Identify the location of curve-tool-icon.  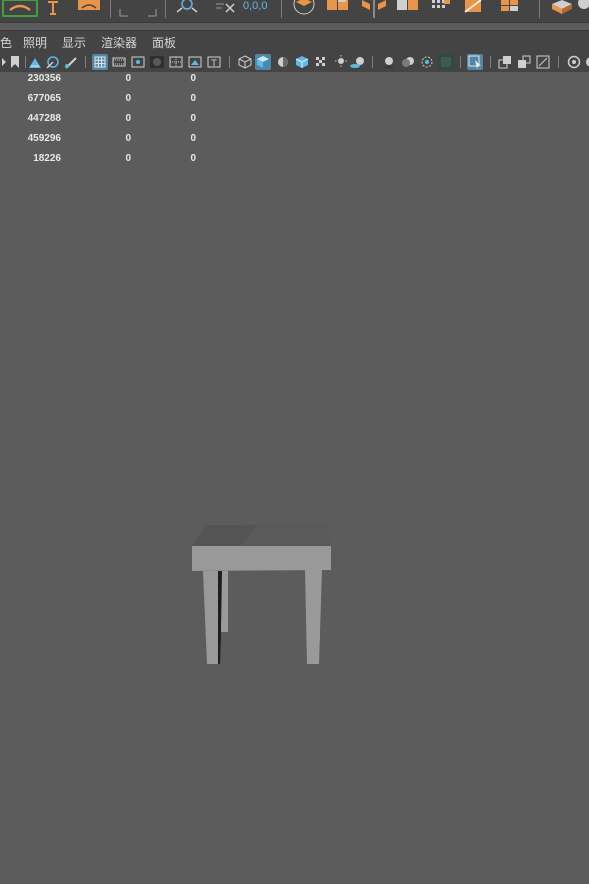
(20, 9).